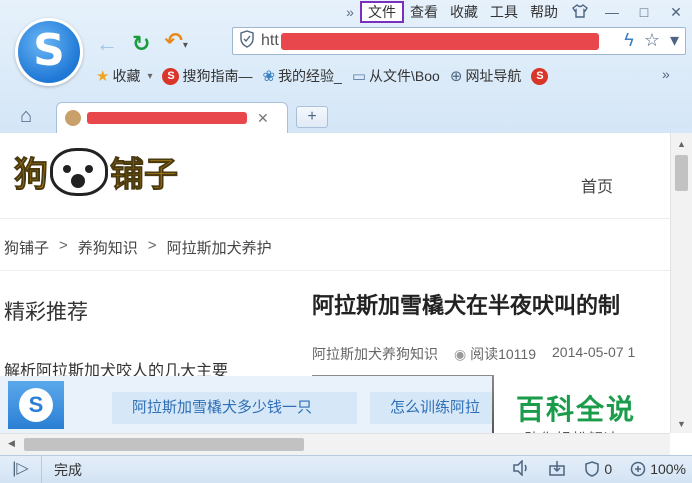 The image size is (692, 483). I want to click on scroll-down-icon: ▼, so click(681, 424).